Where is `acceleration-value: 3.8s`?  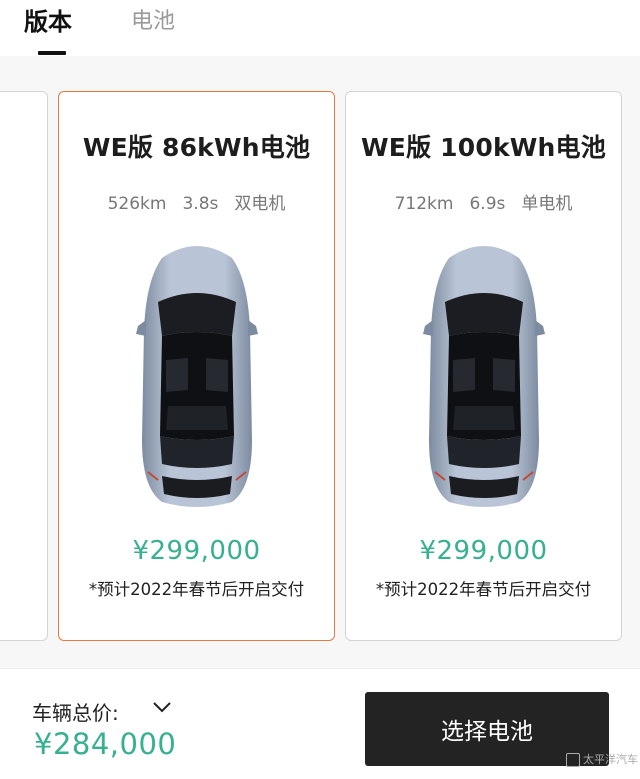
acceleration-value: 3.8s is located at coordinates (200, 204).